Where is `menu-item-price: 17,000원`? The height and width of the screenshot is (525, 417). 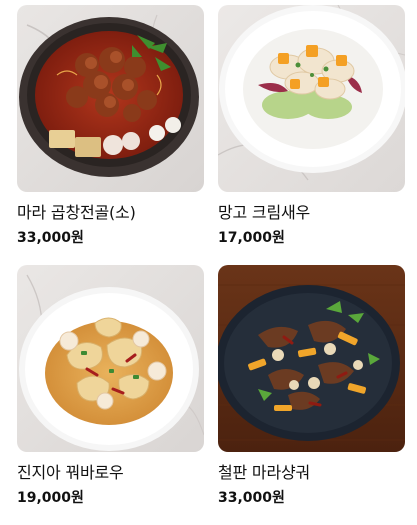 menu-item-price: 17,000원 is located at coordinates (251, 238).